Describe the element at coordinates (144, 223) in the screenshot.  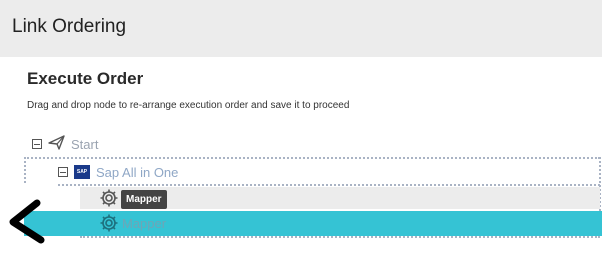
I see `tree-node-label: Mapper` at that location.